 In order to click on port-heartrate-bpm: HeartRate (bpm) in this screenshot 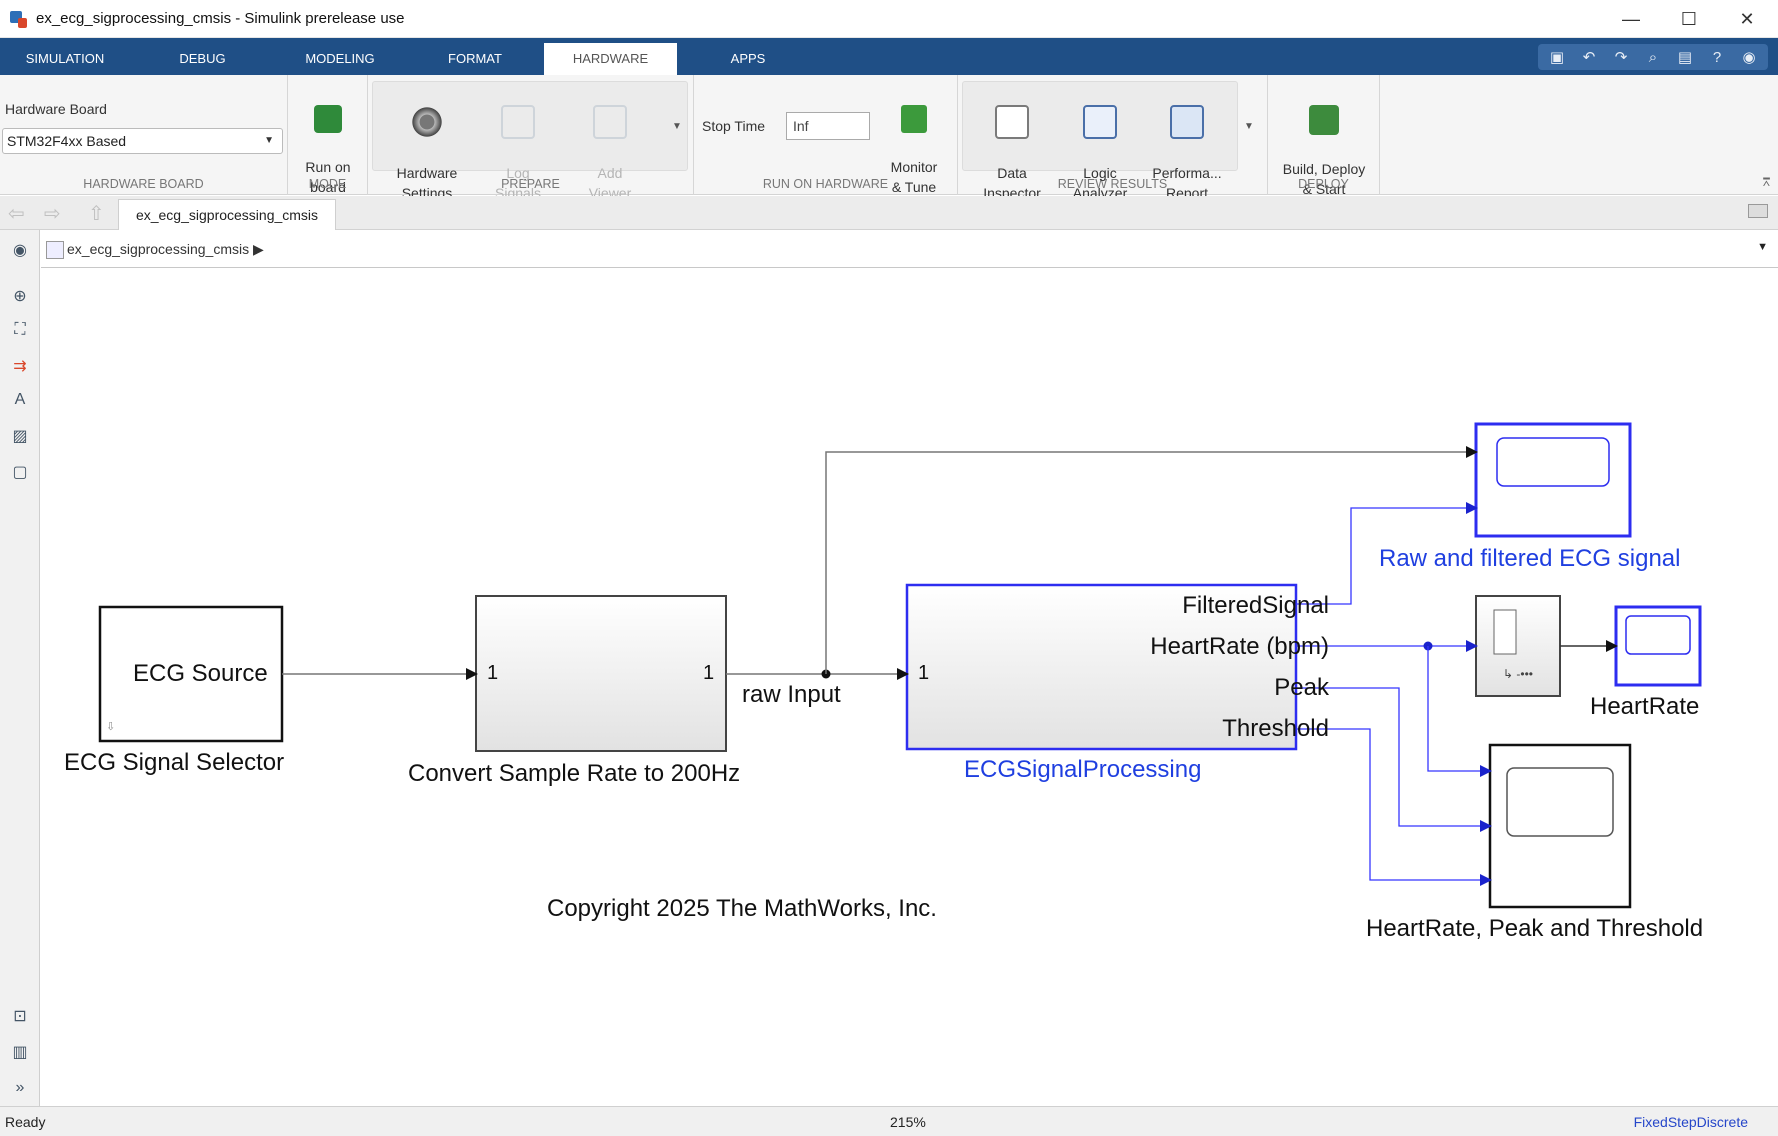, I will do `click(1239, 646)`.